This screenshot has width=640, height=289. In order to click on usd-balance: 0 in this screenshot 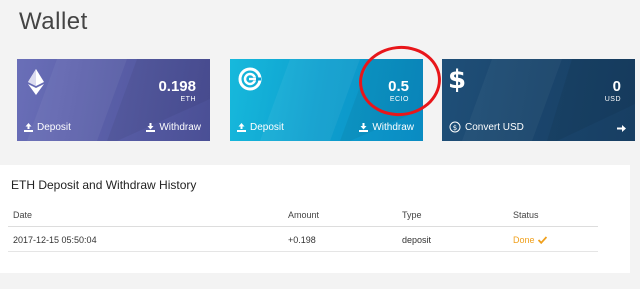, I will do `click(616, 86)`.